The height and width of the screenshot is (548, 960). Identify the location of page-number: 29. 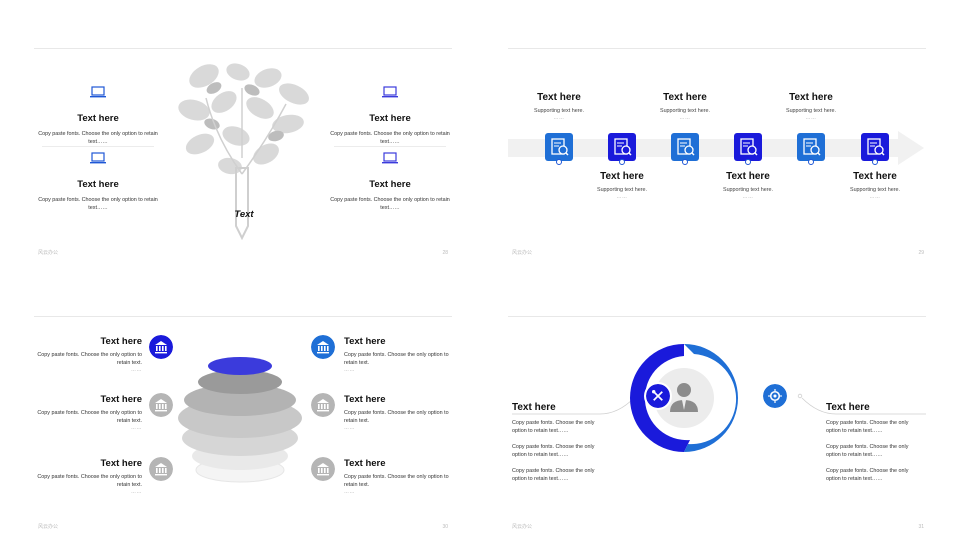
(921, 253).